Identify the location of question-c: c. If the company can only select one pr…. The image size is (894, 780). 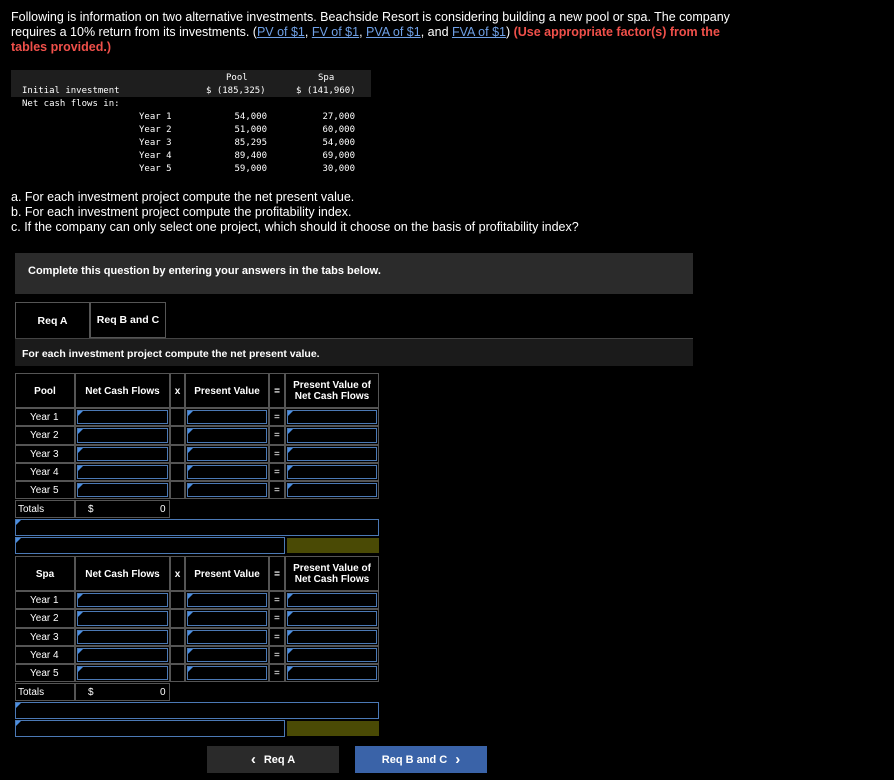
(295, 227).